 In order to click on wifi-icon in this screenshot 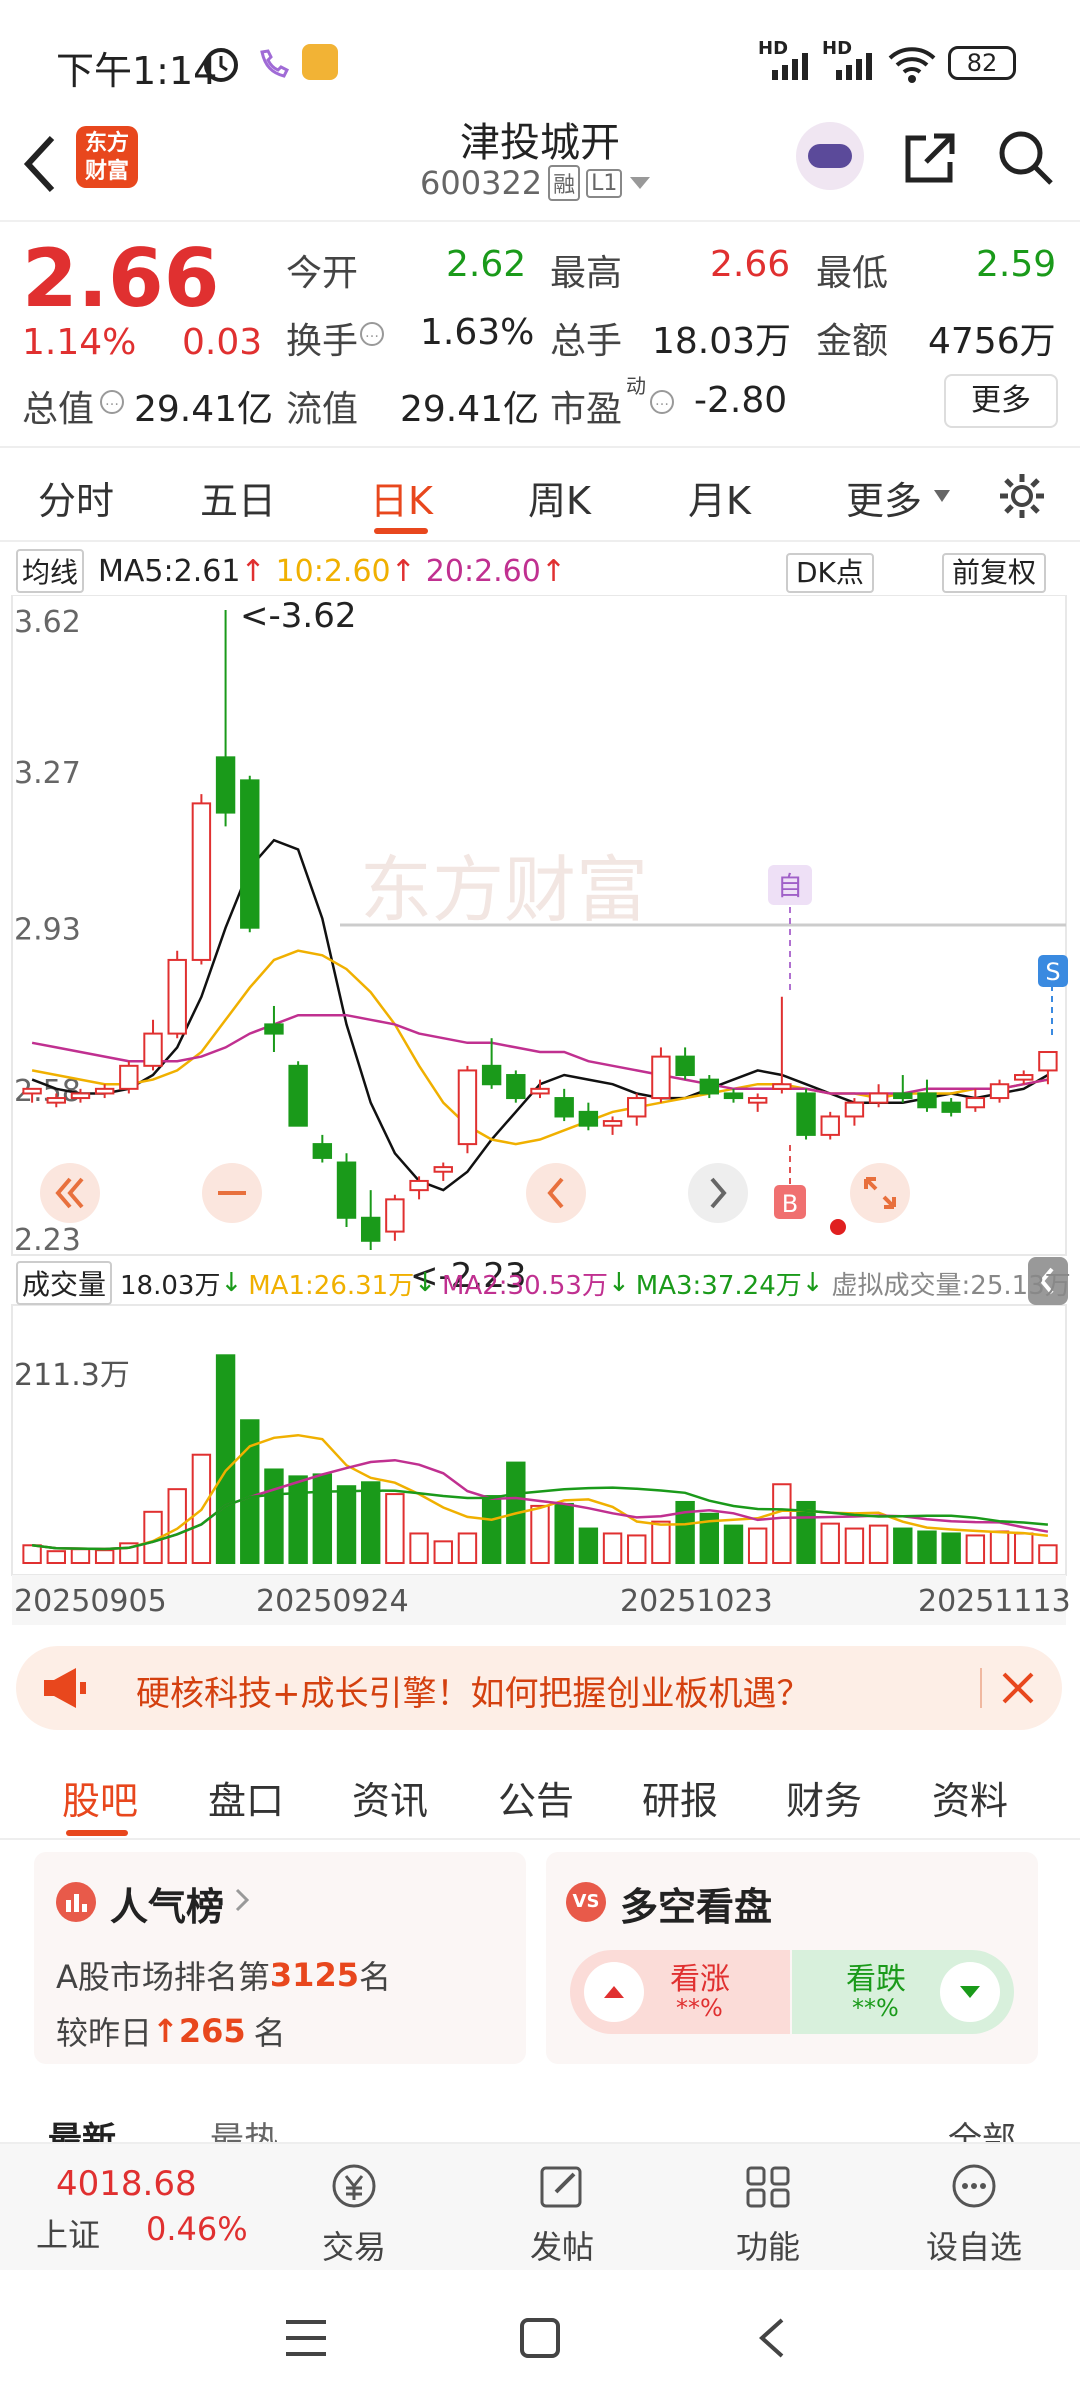, I will do `click(912, 65)`.